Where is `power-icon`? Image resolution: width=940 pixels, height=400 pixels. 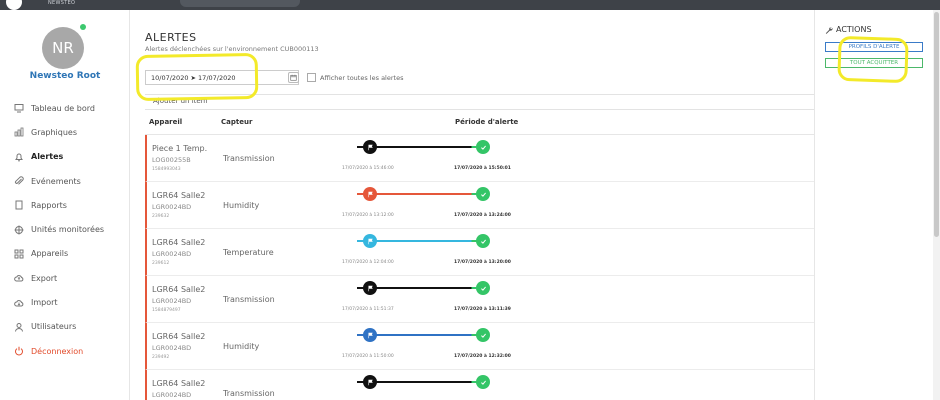 power-icon is located at coordinates (19, 351).